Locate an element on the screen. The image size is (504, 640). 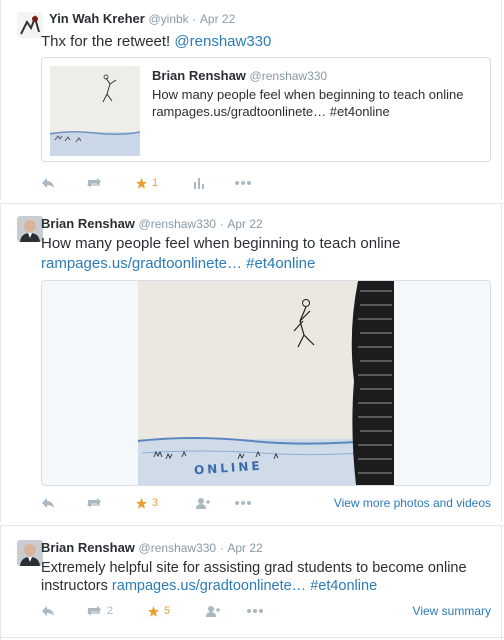
tweet-header: Yin Wah Kreher @yinbk · Apr 22 is located at coordinates (142, 18).